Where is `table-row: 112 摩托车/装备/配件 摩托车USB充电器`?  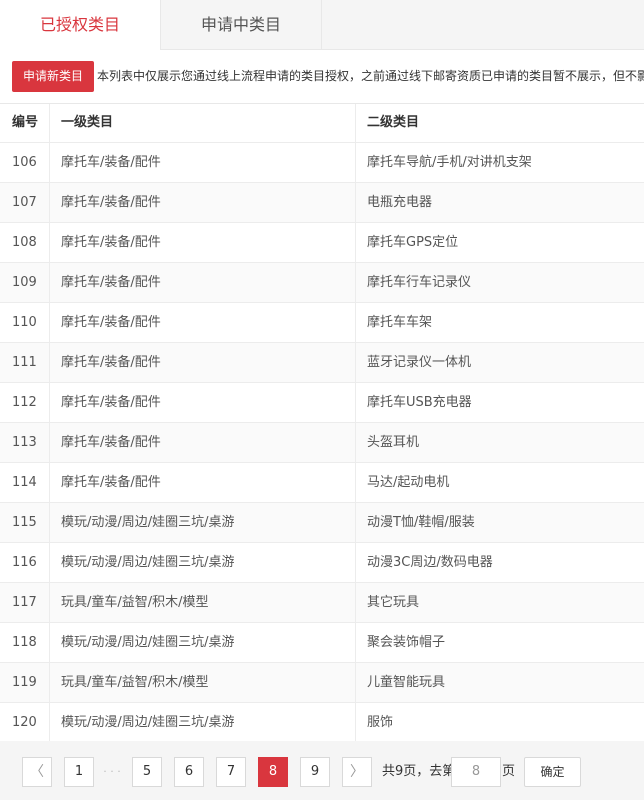
table-row: 112 摩托车/装备/配件 摩托车USB充电器 is located at coordinates (322, 403).